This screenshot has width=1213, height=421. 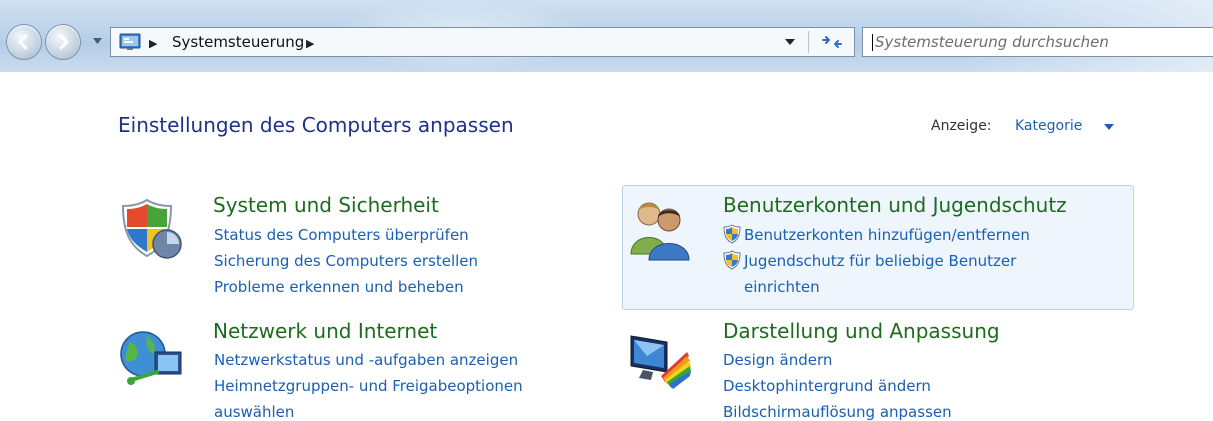 What do you see at coordinates (961, 126) in the screenshot?
I see `view-label: Anzeige:` at bounding box center [961, 126].